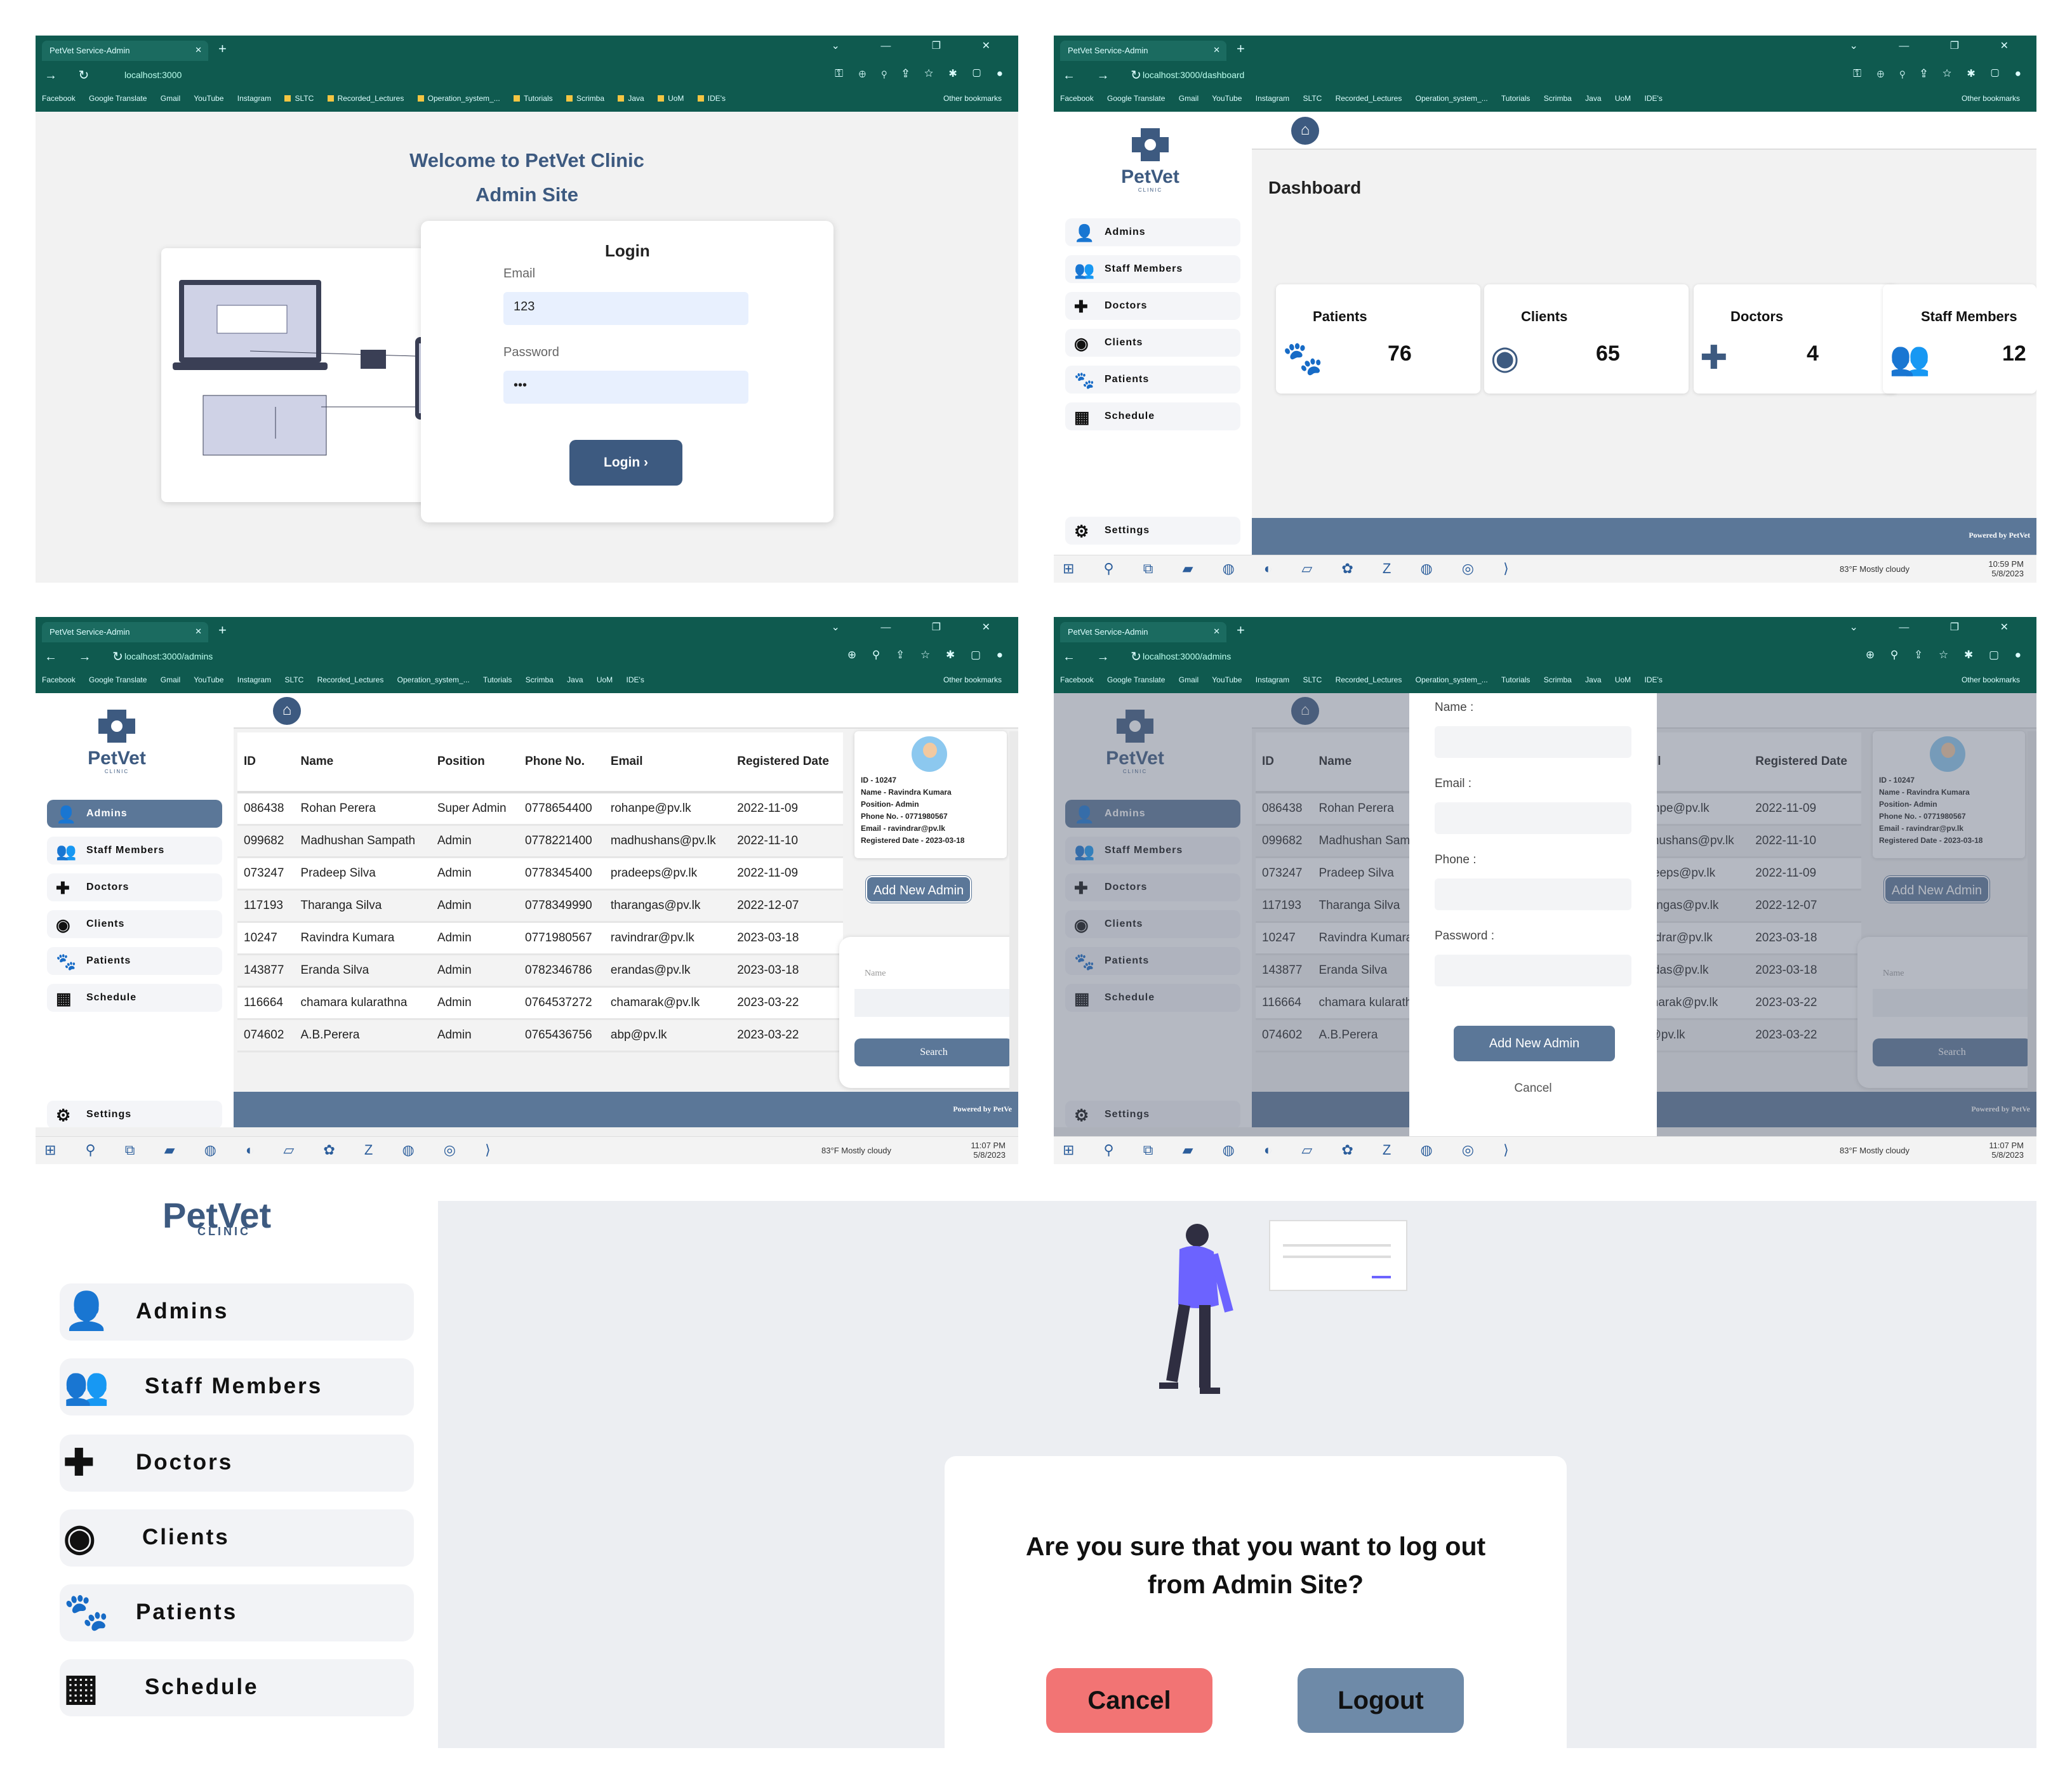 The height and width of the screenshot is (1783, 2072). I want to click on submit-add-admin-button: Add New Admin, so click(1534, 1043).